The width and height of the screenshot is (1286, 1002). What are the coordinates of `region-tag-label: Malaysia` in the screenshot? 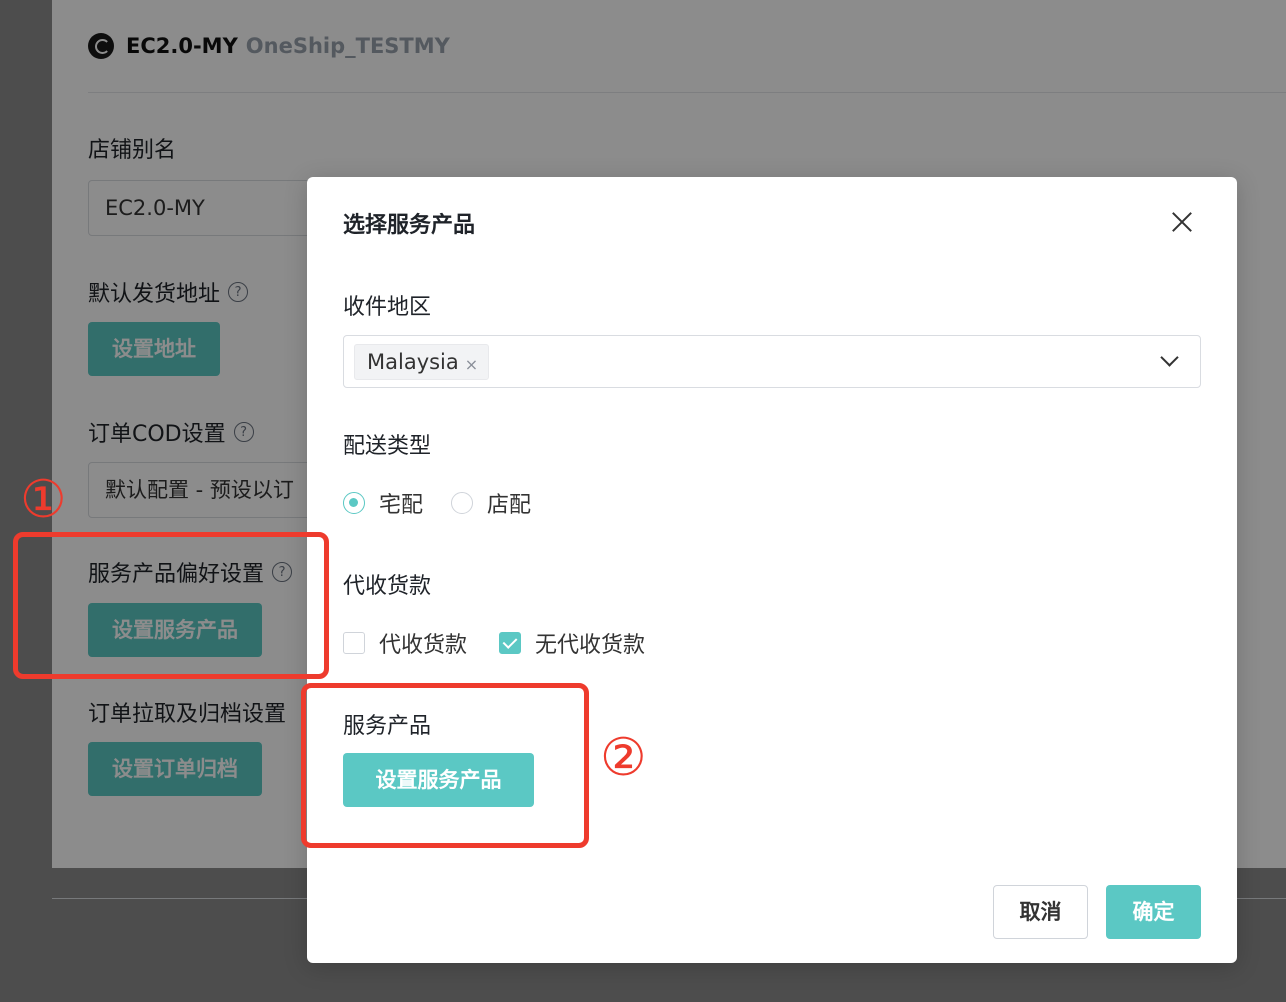 It's located at (413, 362).